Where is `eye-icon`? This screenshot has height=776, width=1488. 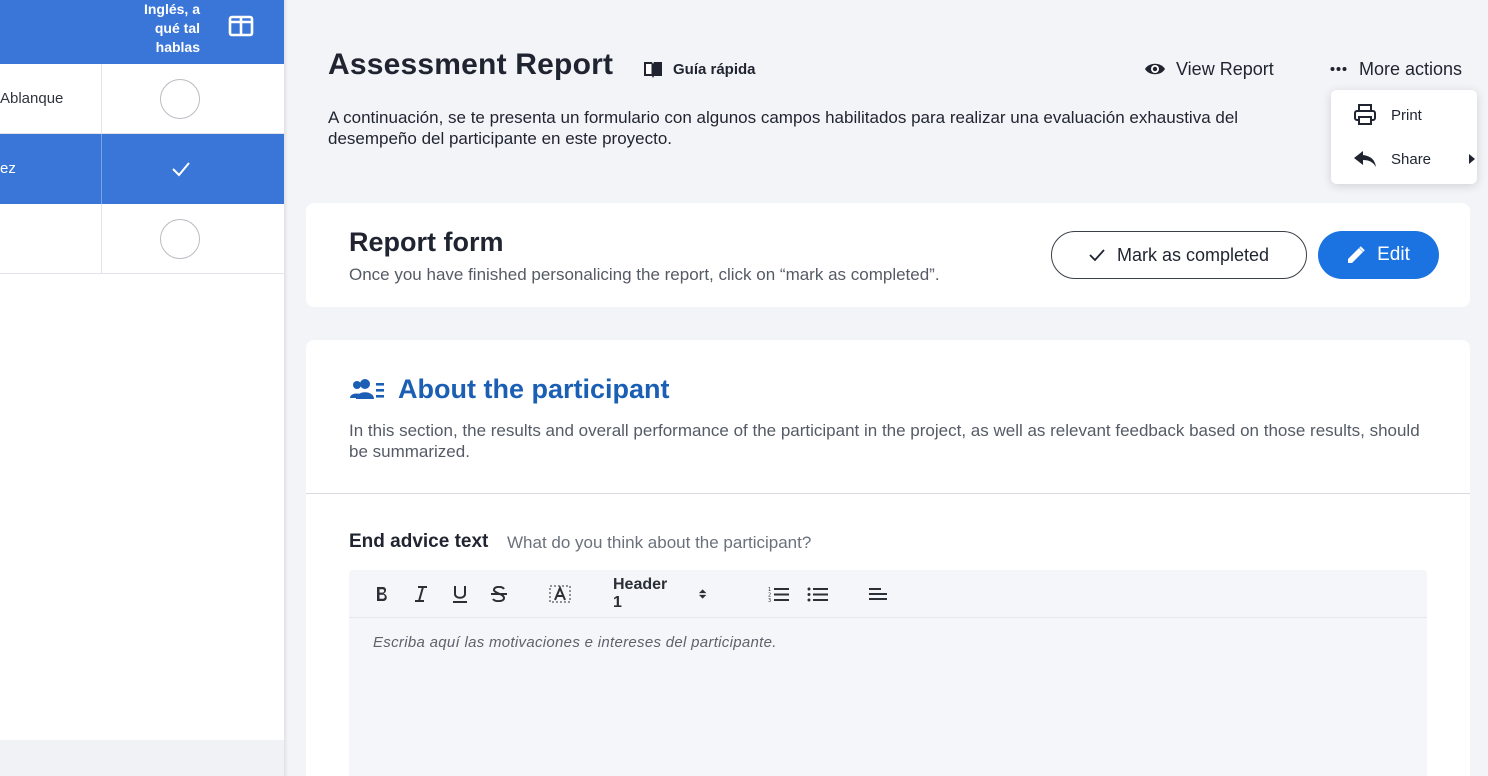 eye-icon is located at coordinates (1155, 69).